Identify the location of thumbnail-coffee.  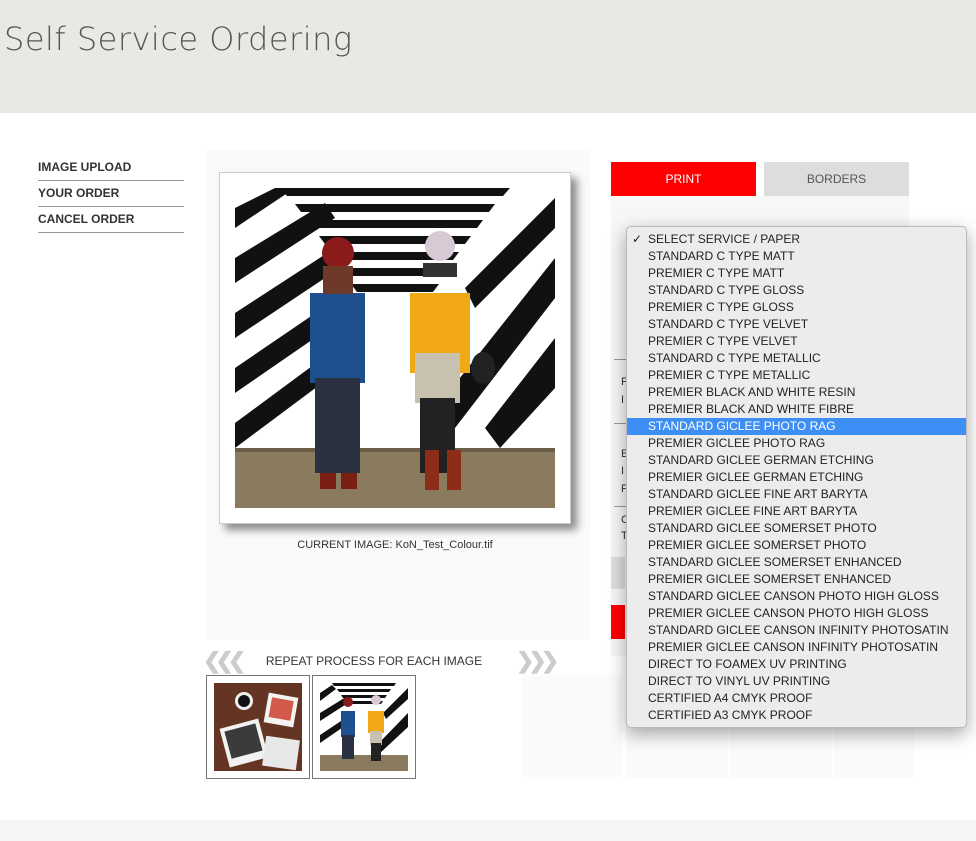
(258, 727).